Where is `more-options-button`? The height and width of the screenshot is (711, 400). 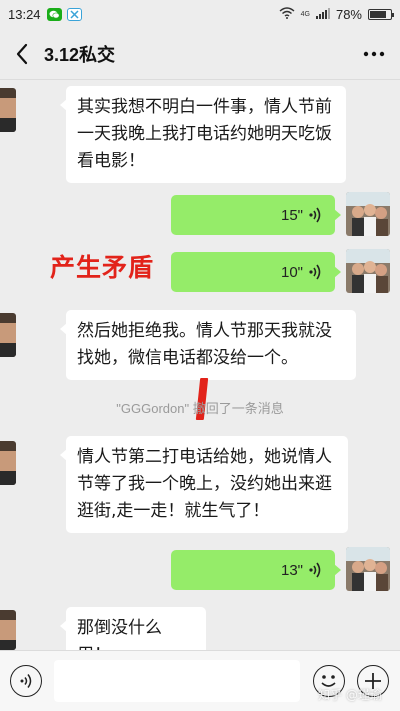 more-options-button is located at coordinates (374, 54).